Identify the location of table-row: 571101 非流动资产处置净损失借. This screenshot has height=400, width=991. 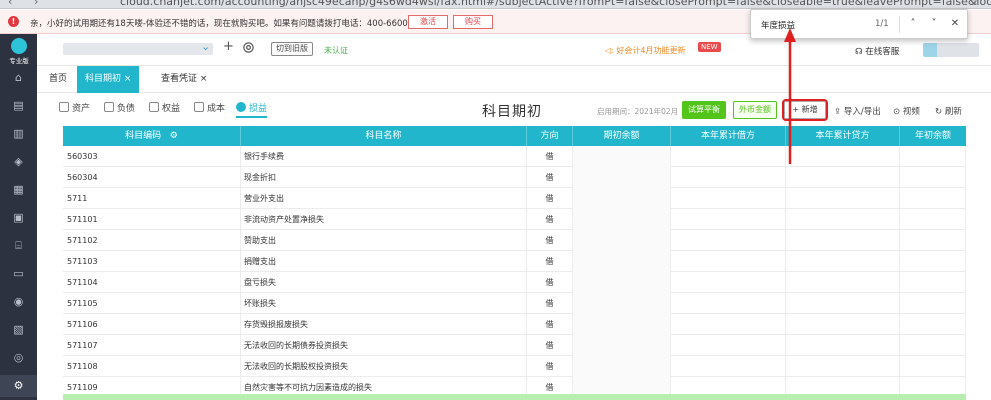
(514, 219).